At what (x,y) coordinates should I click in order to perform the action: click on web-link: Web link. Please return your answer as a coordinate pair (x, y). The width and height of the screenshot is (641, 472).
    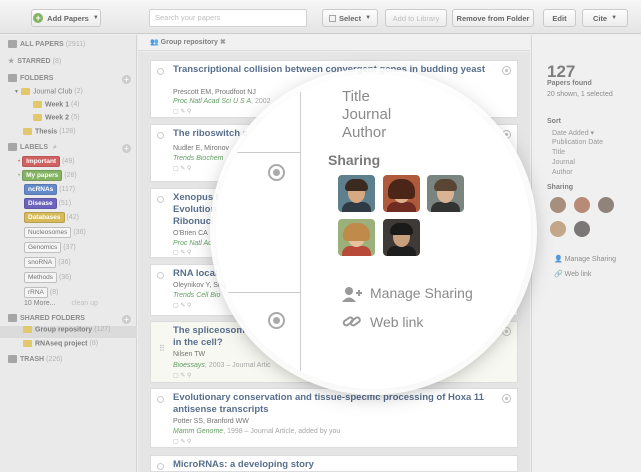
    Looking at the image, I should click on (396, 322).